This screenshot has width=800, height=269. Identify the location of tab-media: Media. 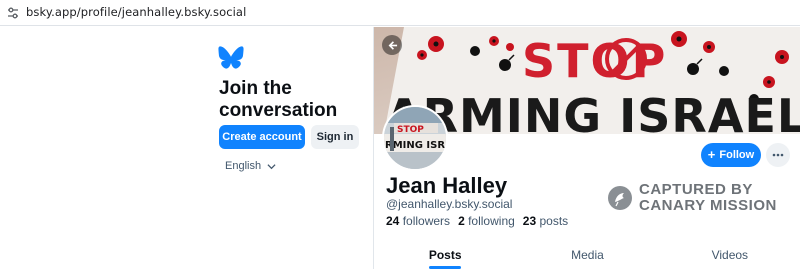
(587, 255).